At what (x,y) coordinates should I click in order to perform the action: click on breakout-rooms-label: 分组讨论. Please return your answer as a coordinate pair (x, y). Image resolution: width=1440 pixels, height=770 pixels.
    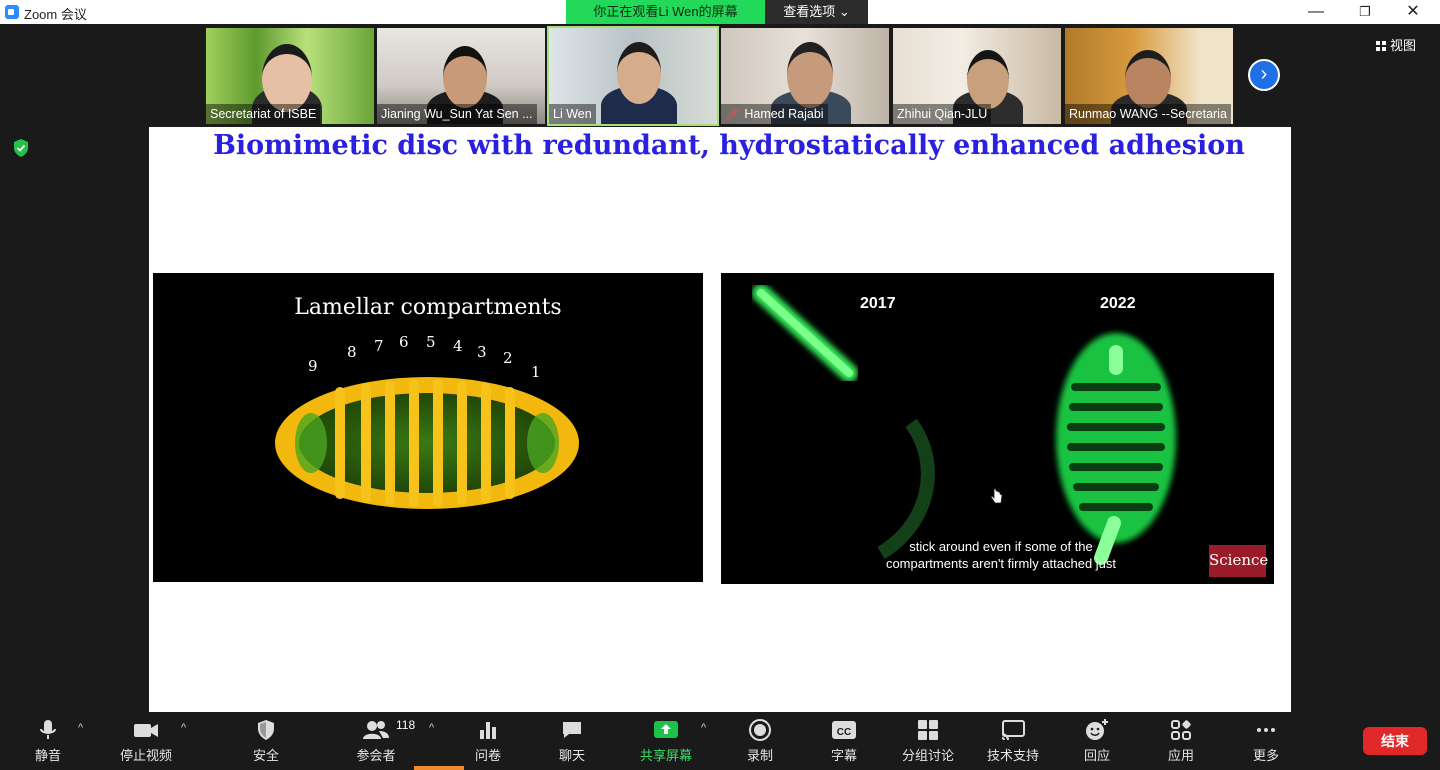
    Looking at the image, I should click on (927, 755).